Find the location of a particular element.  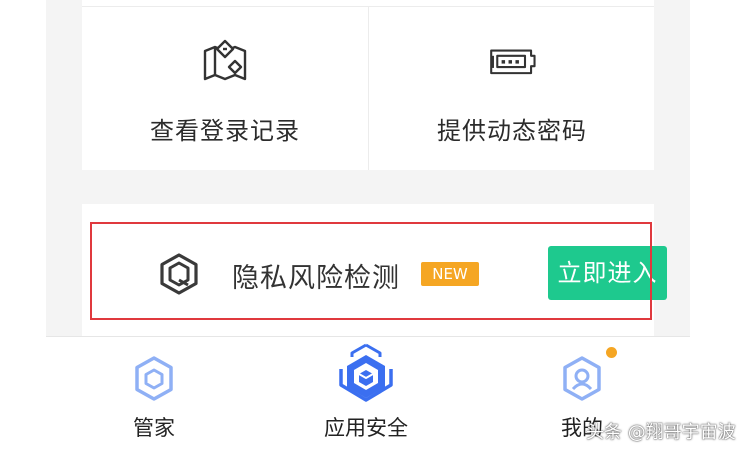

dynamic-password-icon is located at coordinates (512, 61).